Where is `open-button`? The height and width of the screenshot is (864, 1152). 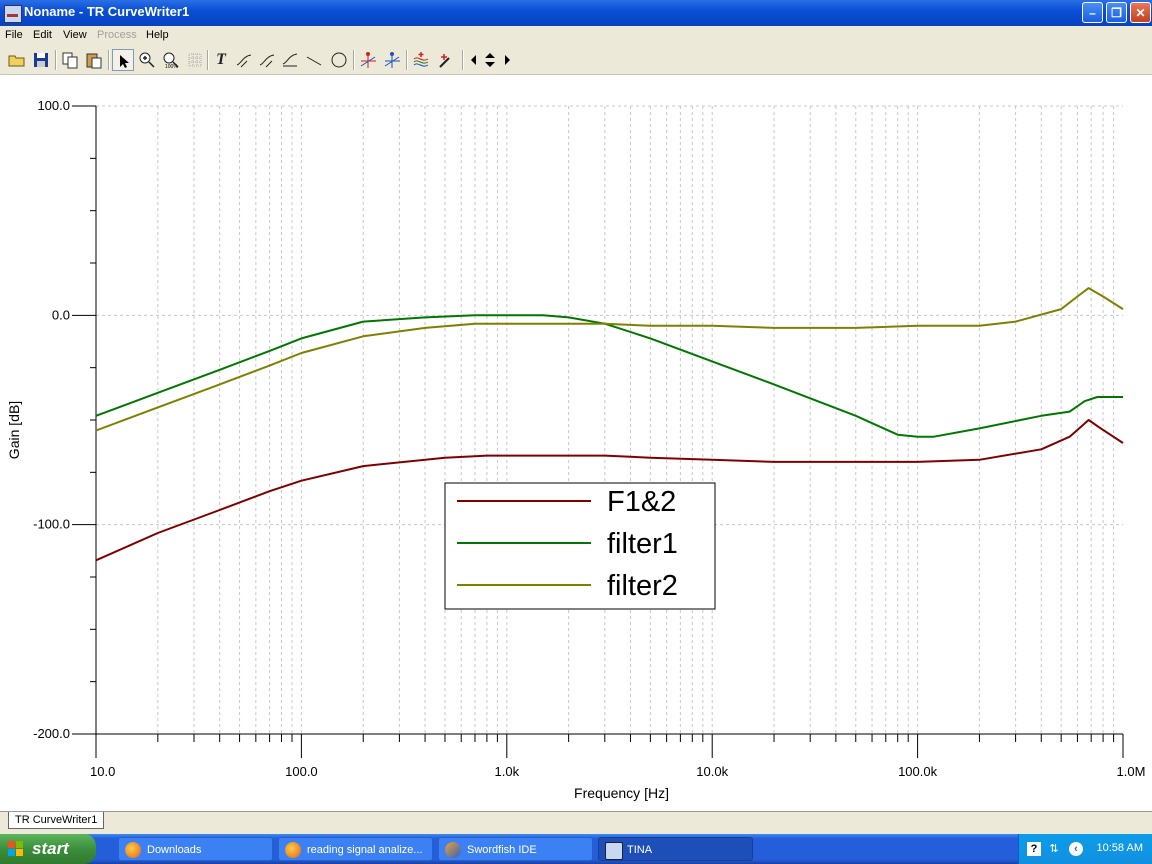 open-button is located at coordinates (17, 60).